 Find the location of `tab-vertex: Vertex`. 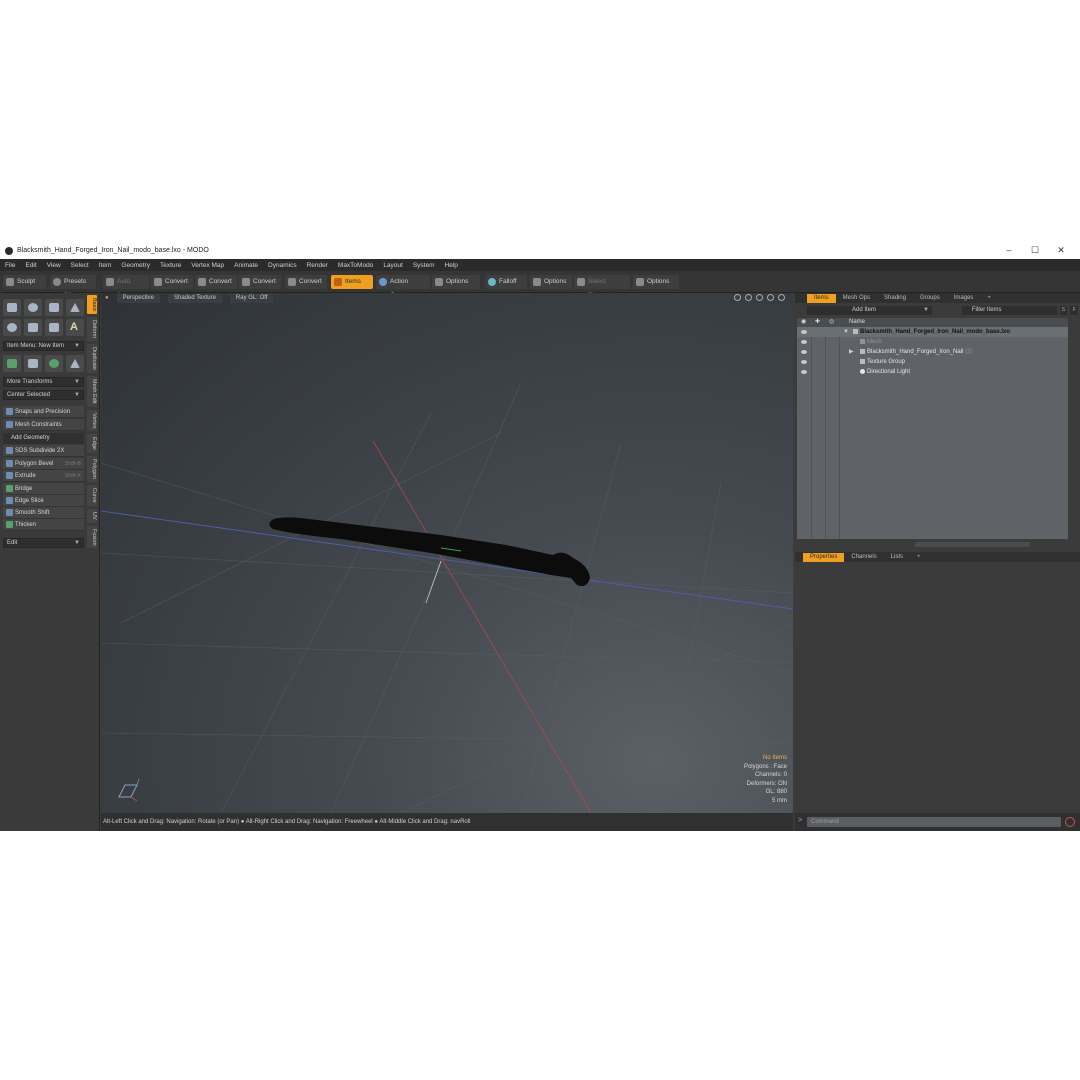

tab-vertex: Vertex is located at coordinates (92, 420).